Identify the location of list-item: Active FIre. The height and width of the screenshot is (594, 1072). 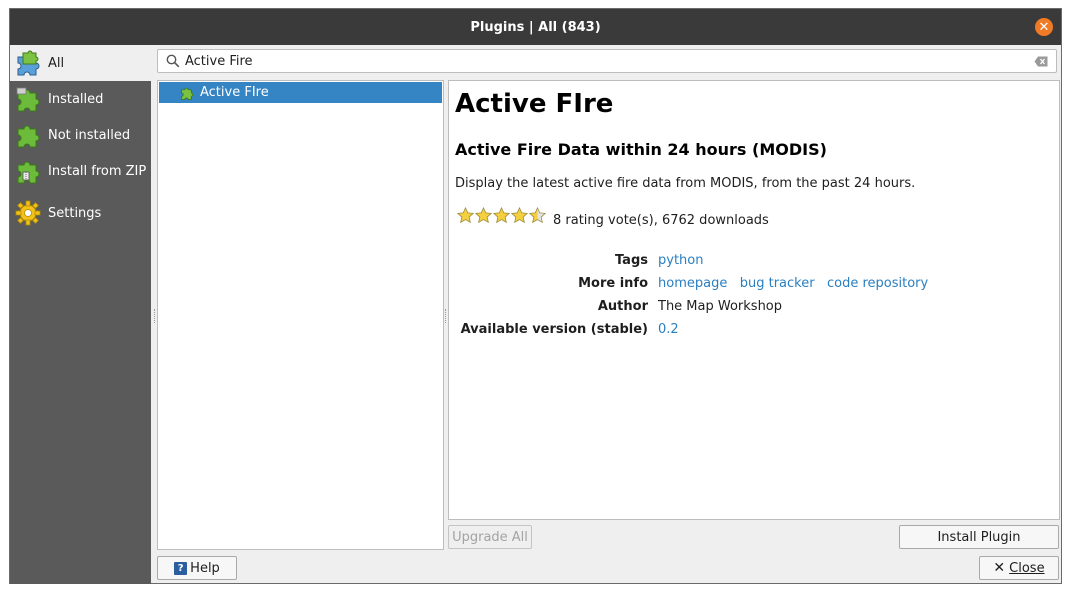
(300, 92).